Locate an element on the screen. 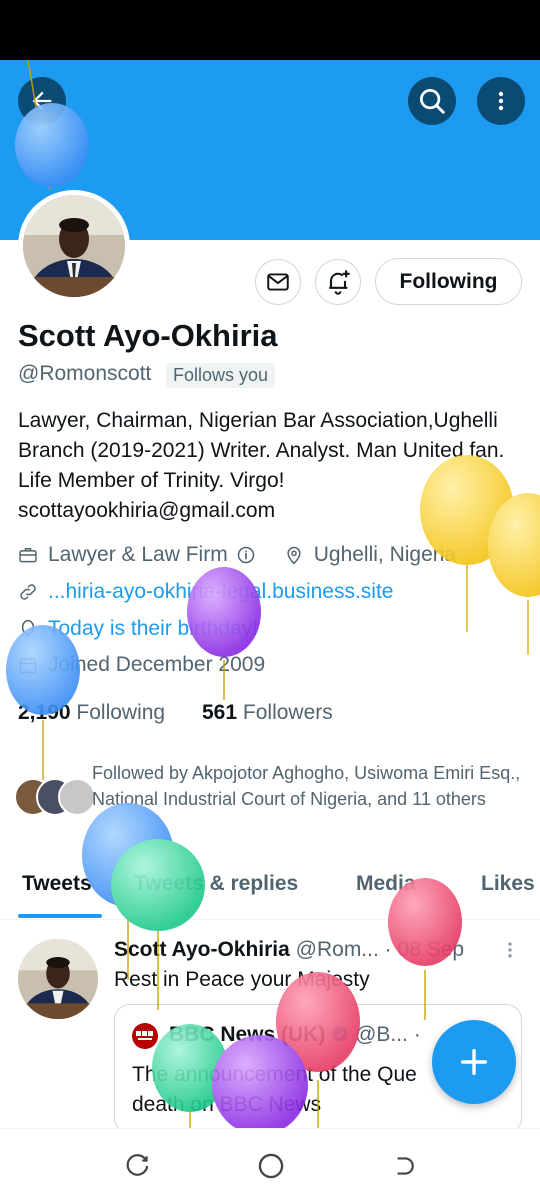 Image resolution: width=540 pixels, height=1201 pixels. quoted-text-line1: The announcement of the Que is located at coordinates (274, 1074).